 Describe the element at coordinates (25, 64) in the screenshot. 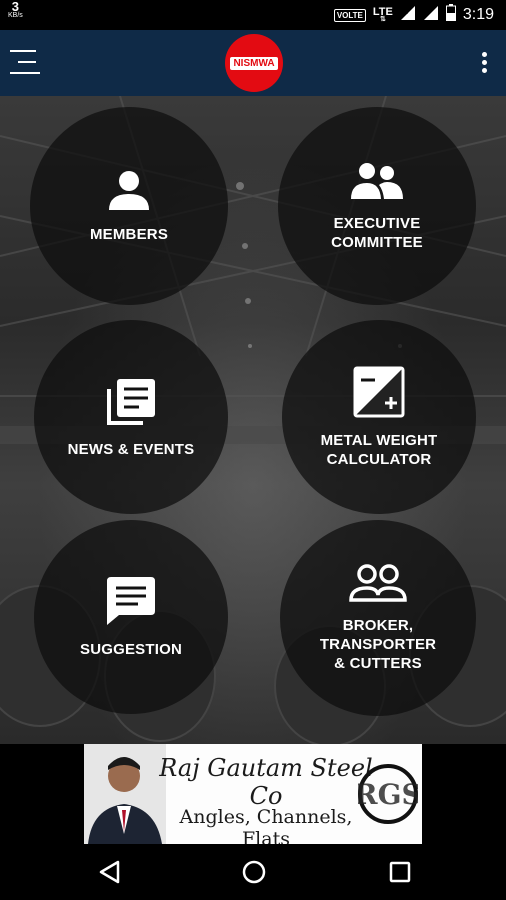

I see `hamburger-menu-icon` at that location.